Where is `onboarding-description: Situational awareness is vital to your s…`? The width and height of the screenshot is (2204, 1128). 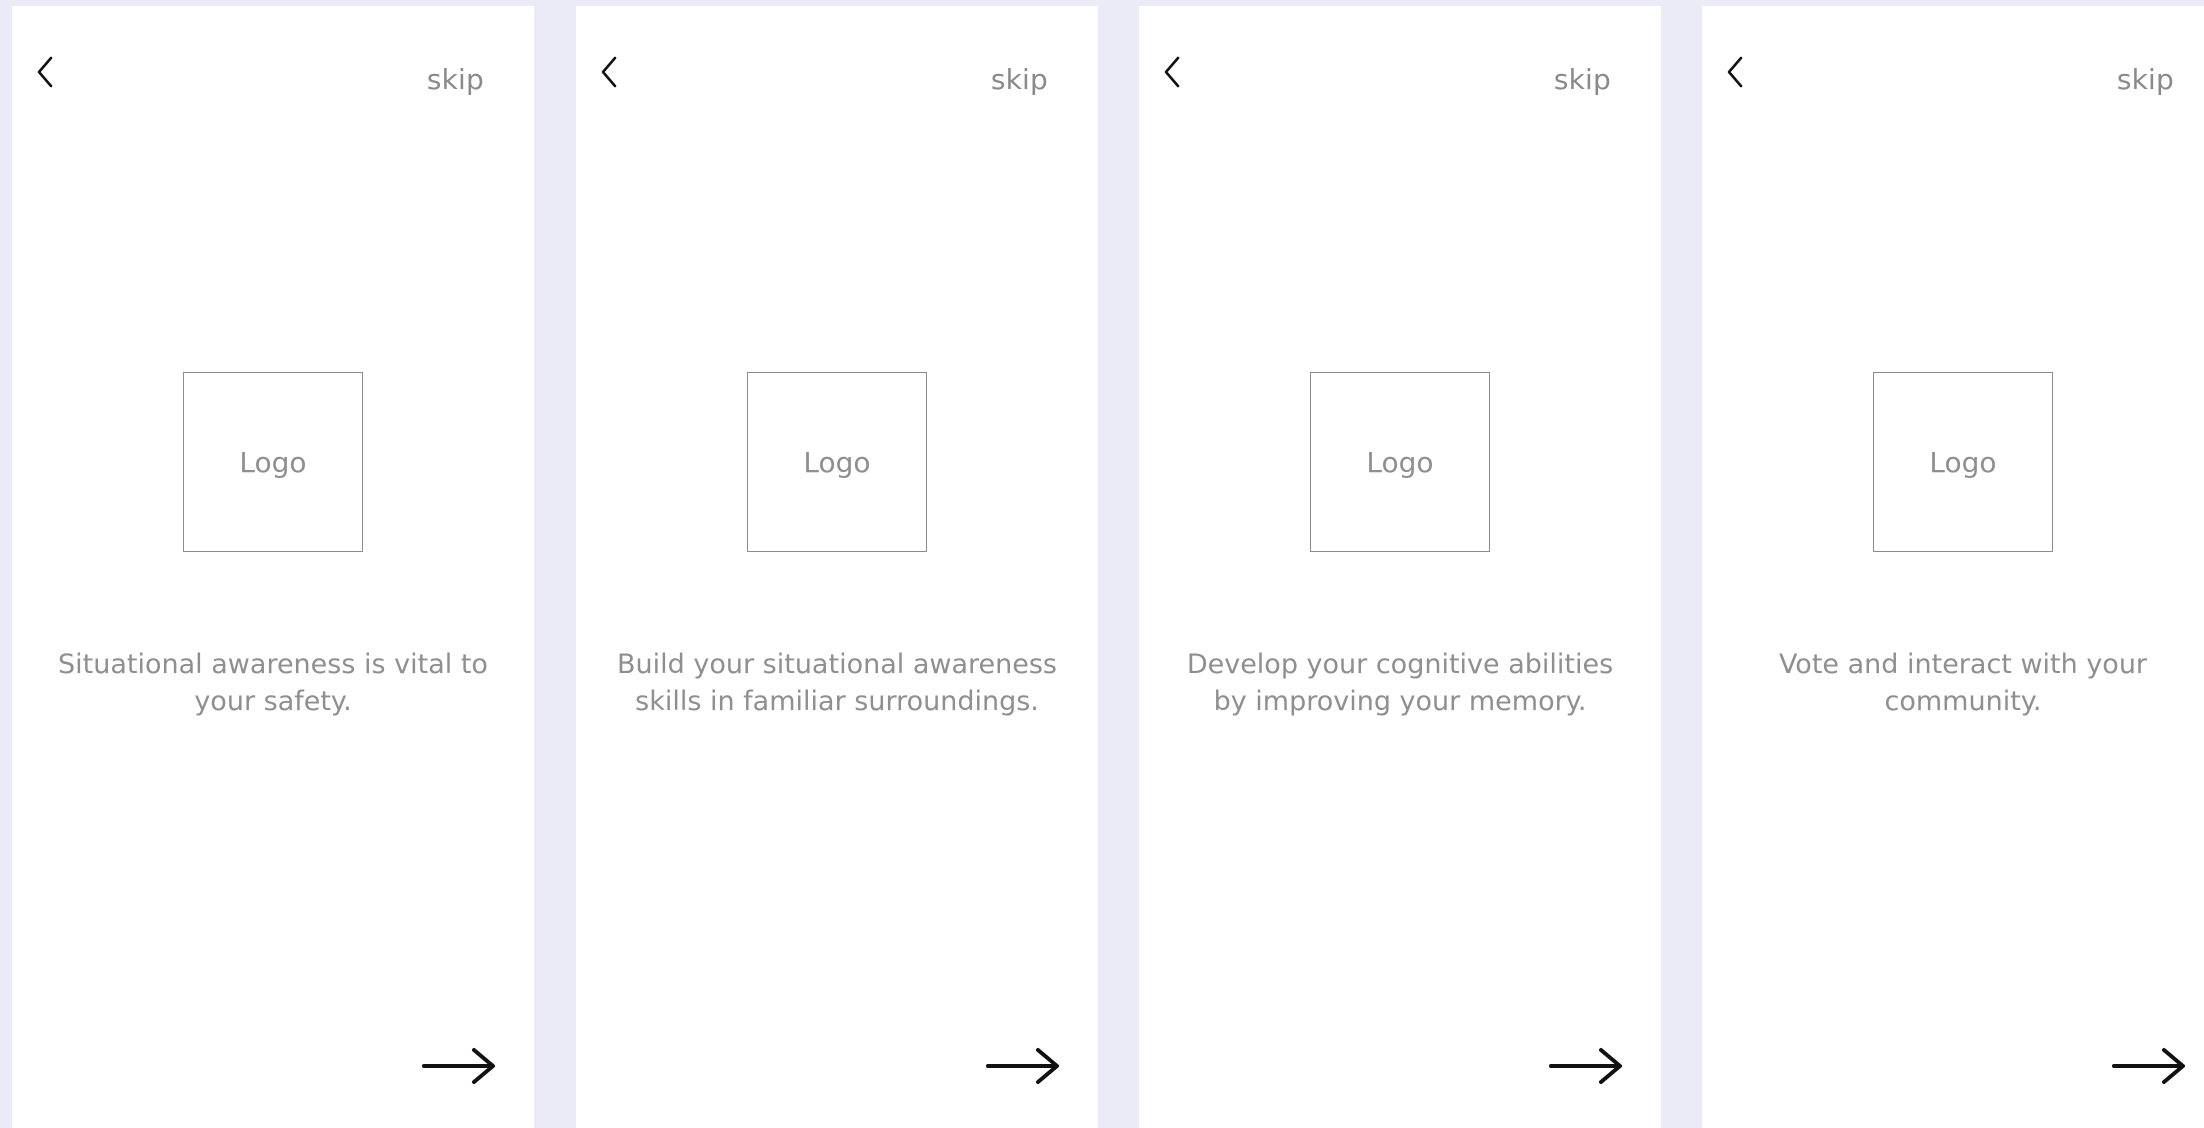 onboarding-description: Situational awareness is vital to your s… is located at coordinates (273, 683).